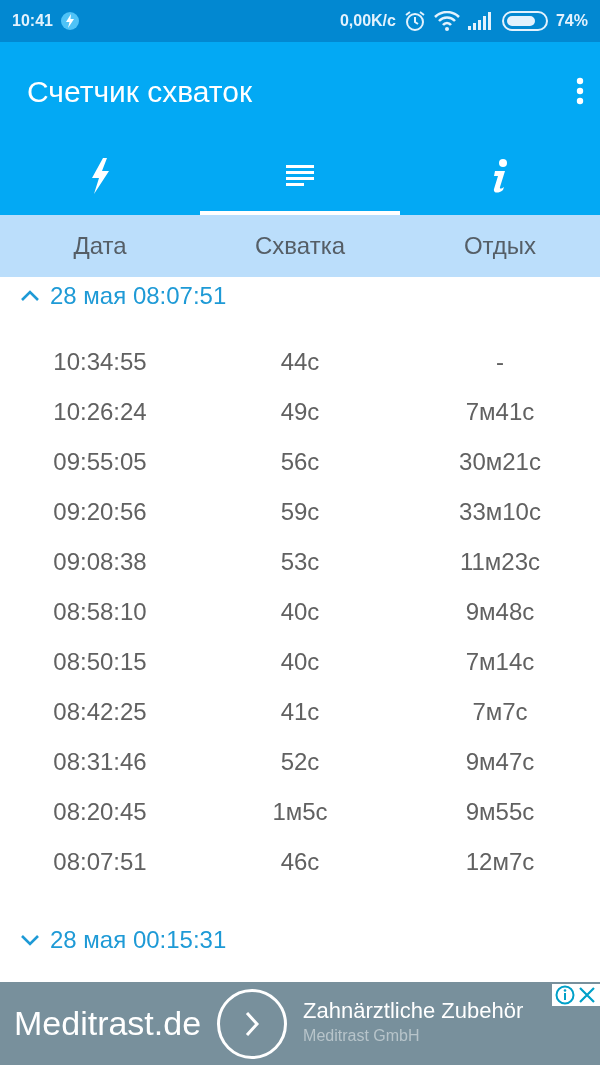 Image resolution: width=600 pixels, height=1065 pixels. What do you see at coordinates (571, 21) in the screenshot?
I see `battery-percent: 74%` at bounding box center [571, 21].